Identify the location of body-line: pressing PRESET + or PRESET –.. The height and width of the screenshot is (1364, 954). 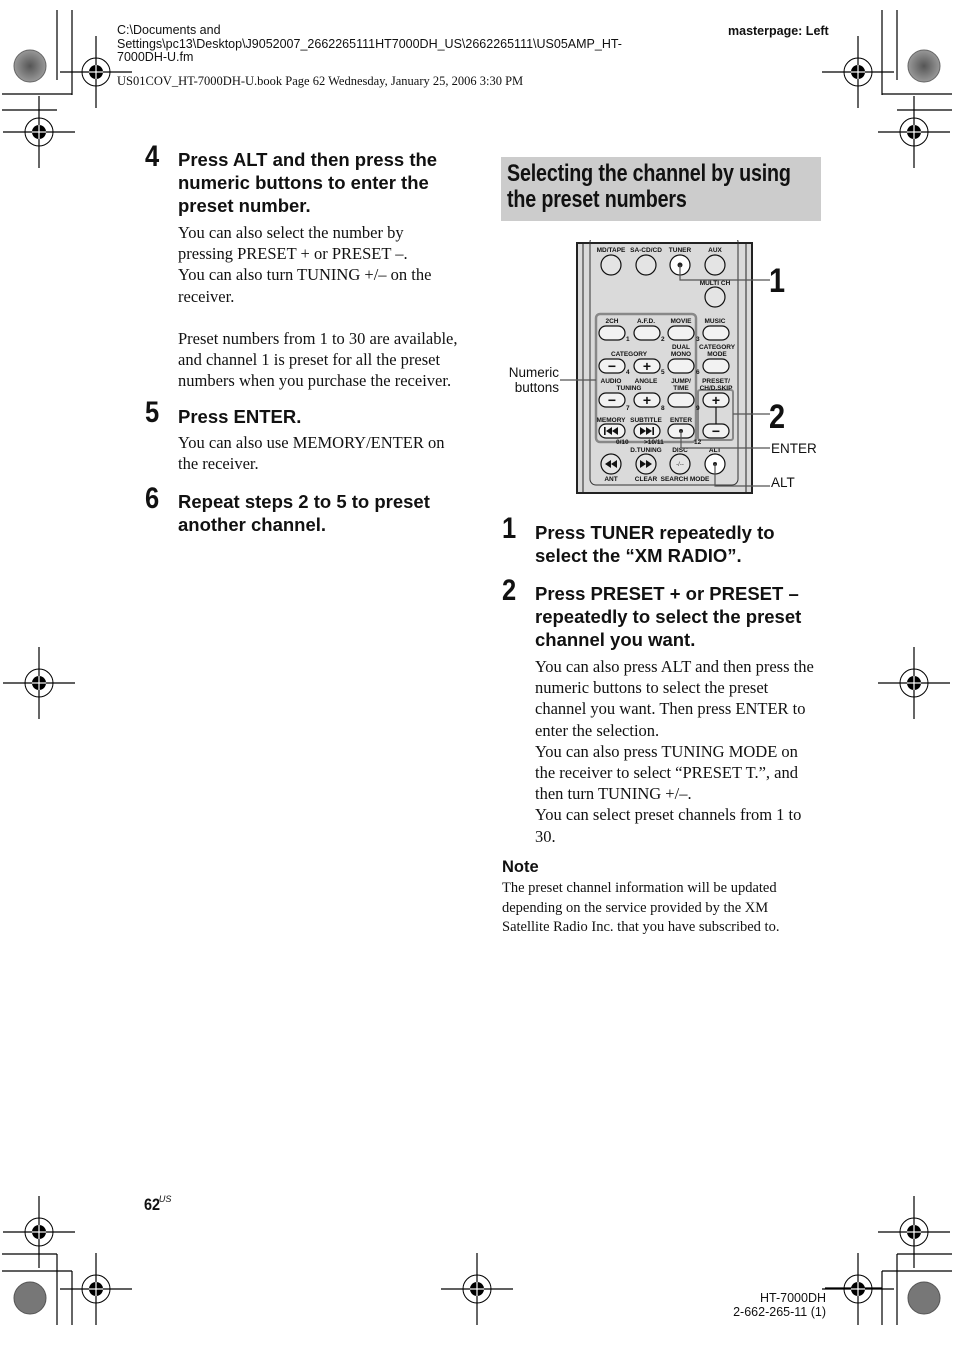
(293, 254).